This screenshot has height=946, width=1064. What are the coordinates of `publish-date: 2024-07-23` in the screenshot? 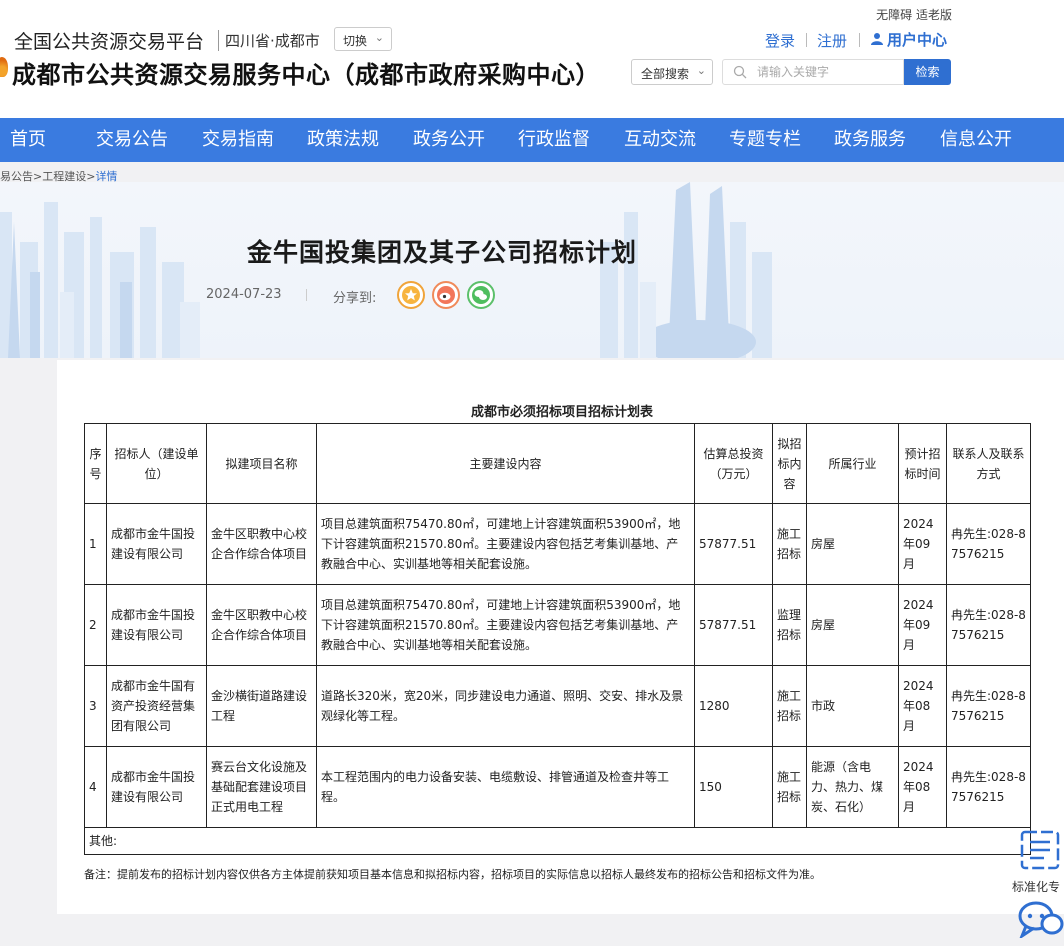 It's located at (244, 294).